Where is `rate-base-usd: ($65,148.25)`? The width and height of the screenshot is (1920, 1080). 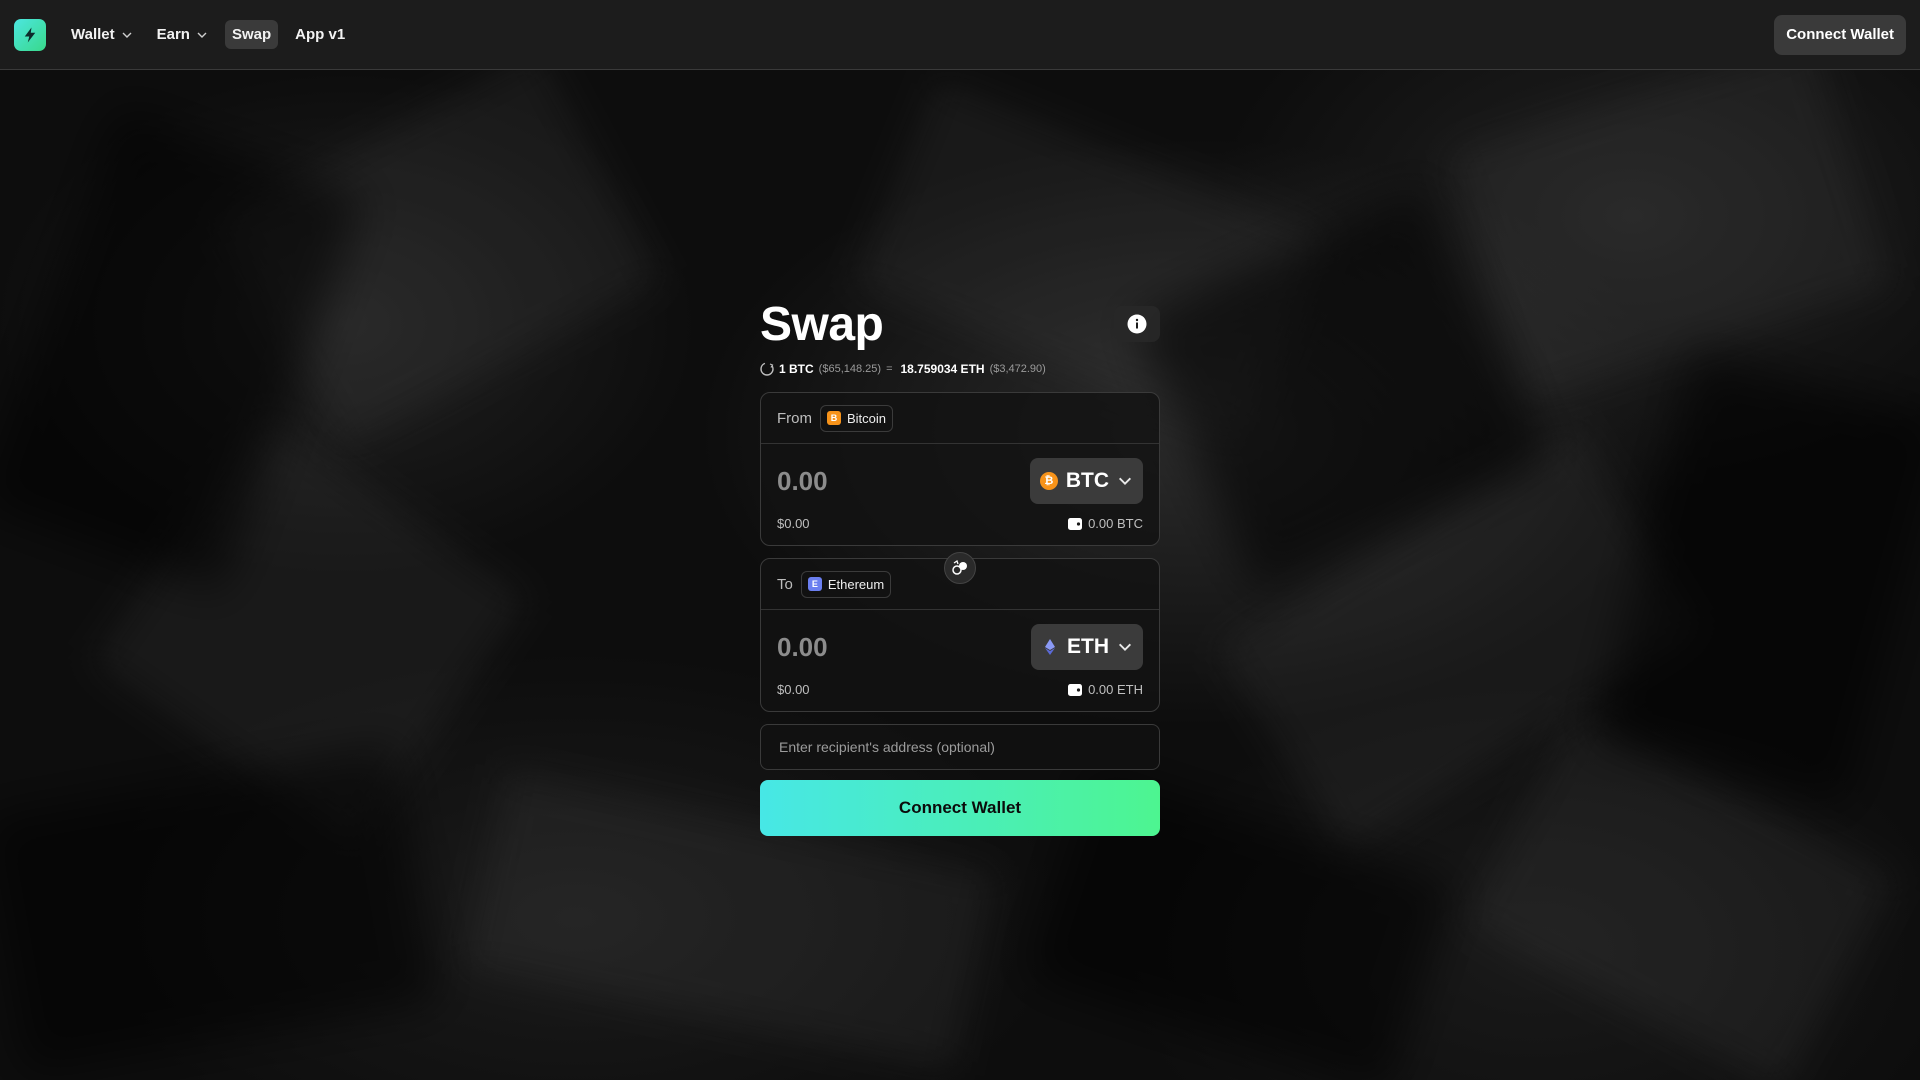 rate-base-usd: ($65,148.25) is located at coordinates (850, 369).